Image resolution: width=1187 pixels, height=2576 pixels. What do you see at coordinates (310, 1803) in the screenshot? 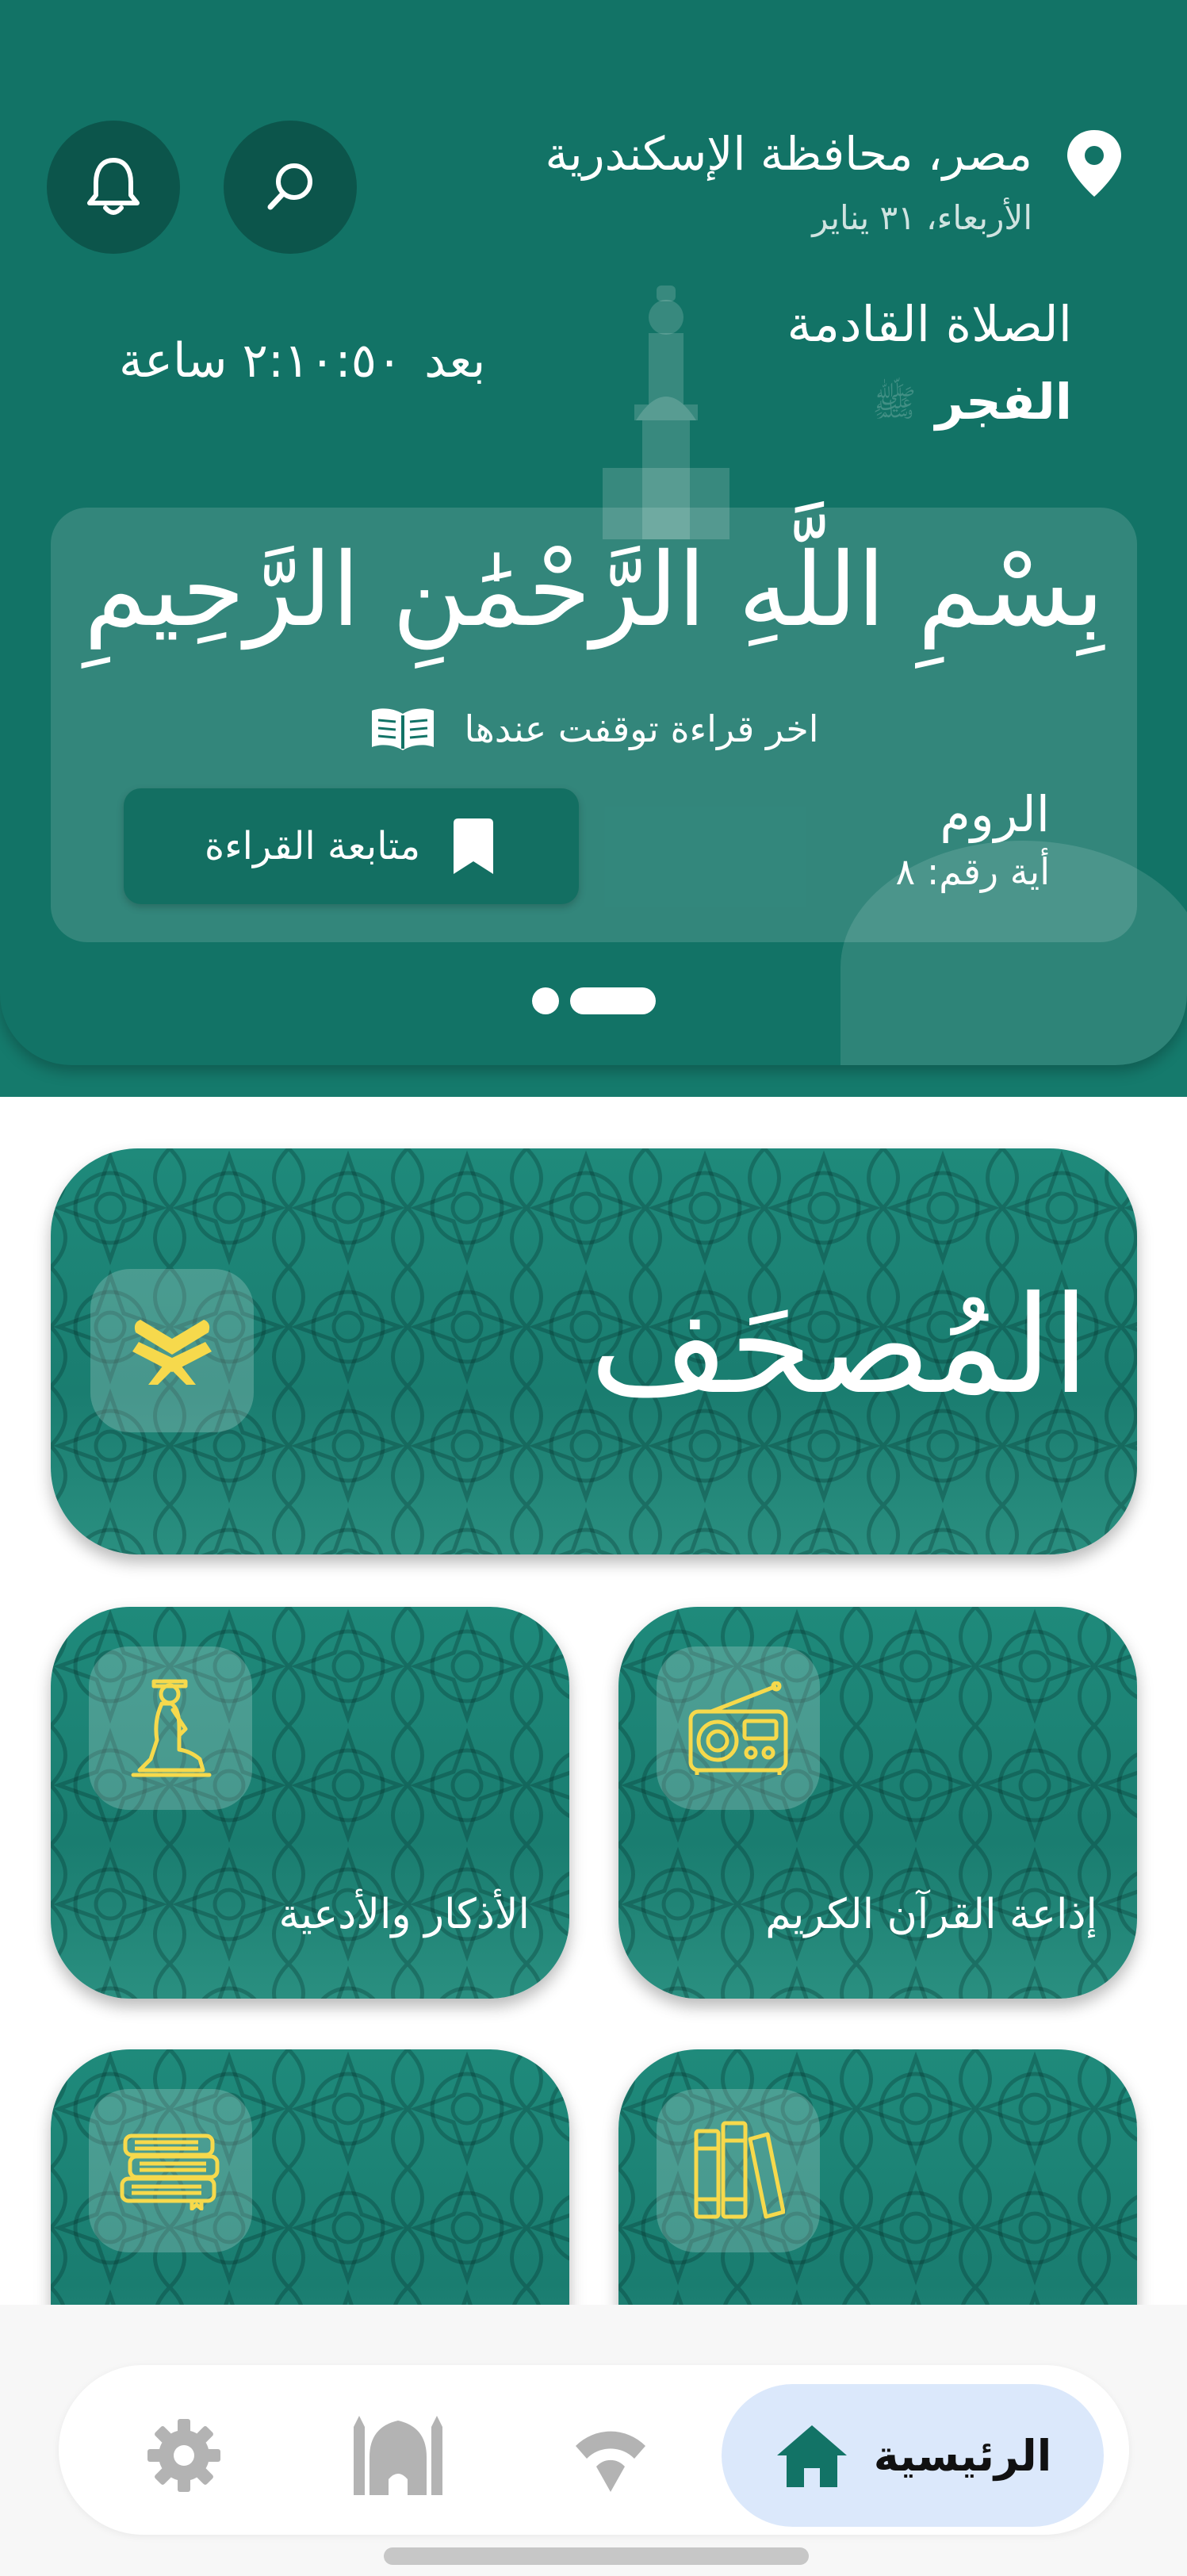
I see `athkar-card: الأذكار والأدعية` at bounding box center [310, 1803].